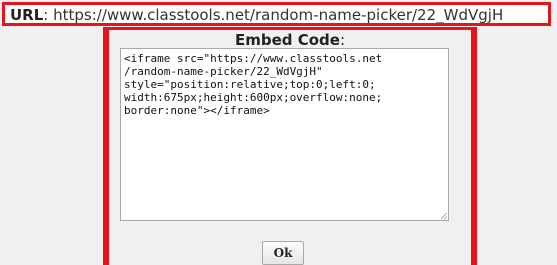 The width and height of the screenshot is (557, 265). What do you see at coordinates (27, 15) in the screenshot?
I see `url-label: URL` at bounding box center [27, 15].